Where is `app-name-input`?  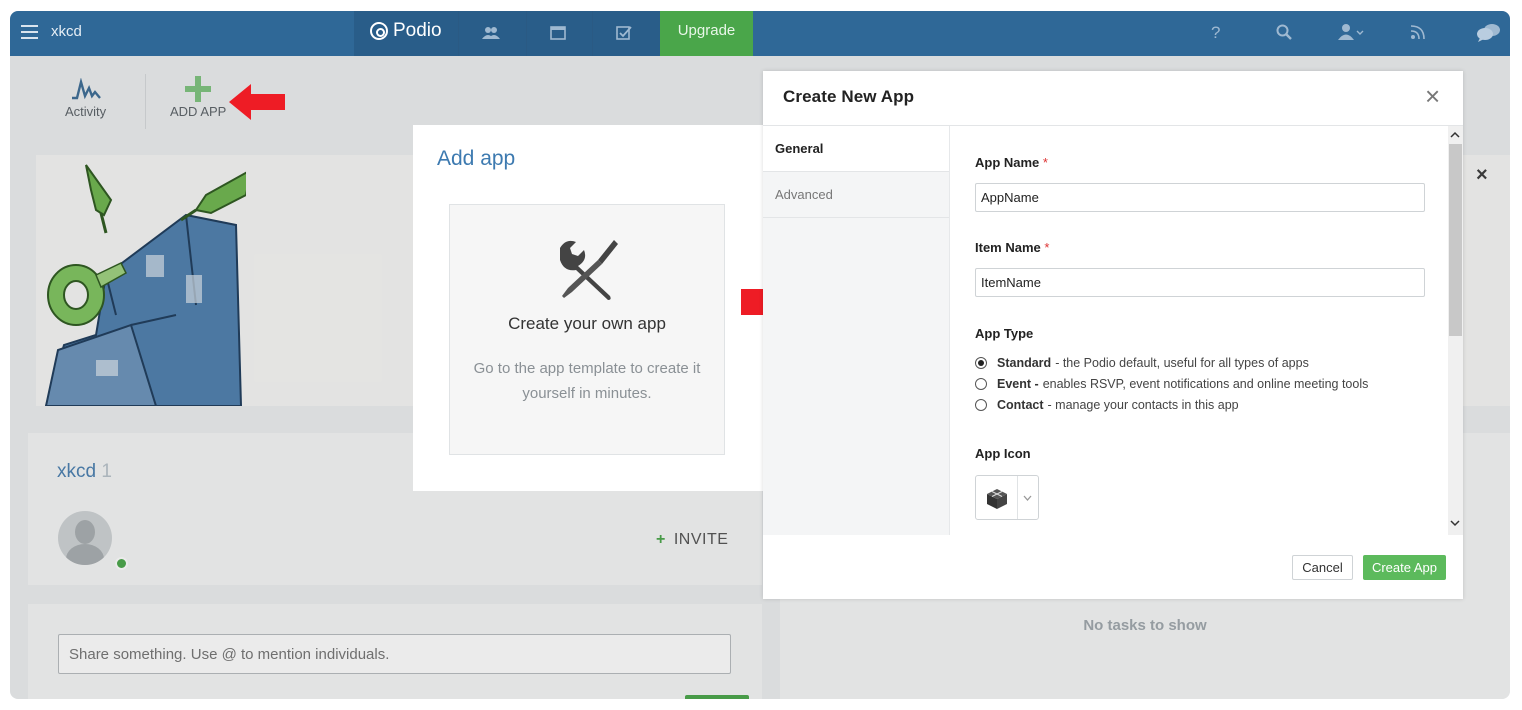
app-name-input is located at coordinates (1200, 197).